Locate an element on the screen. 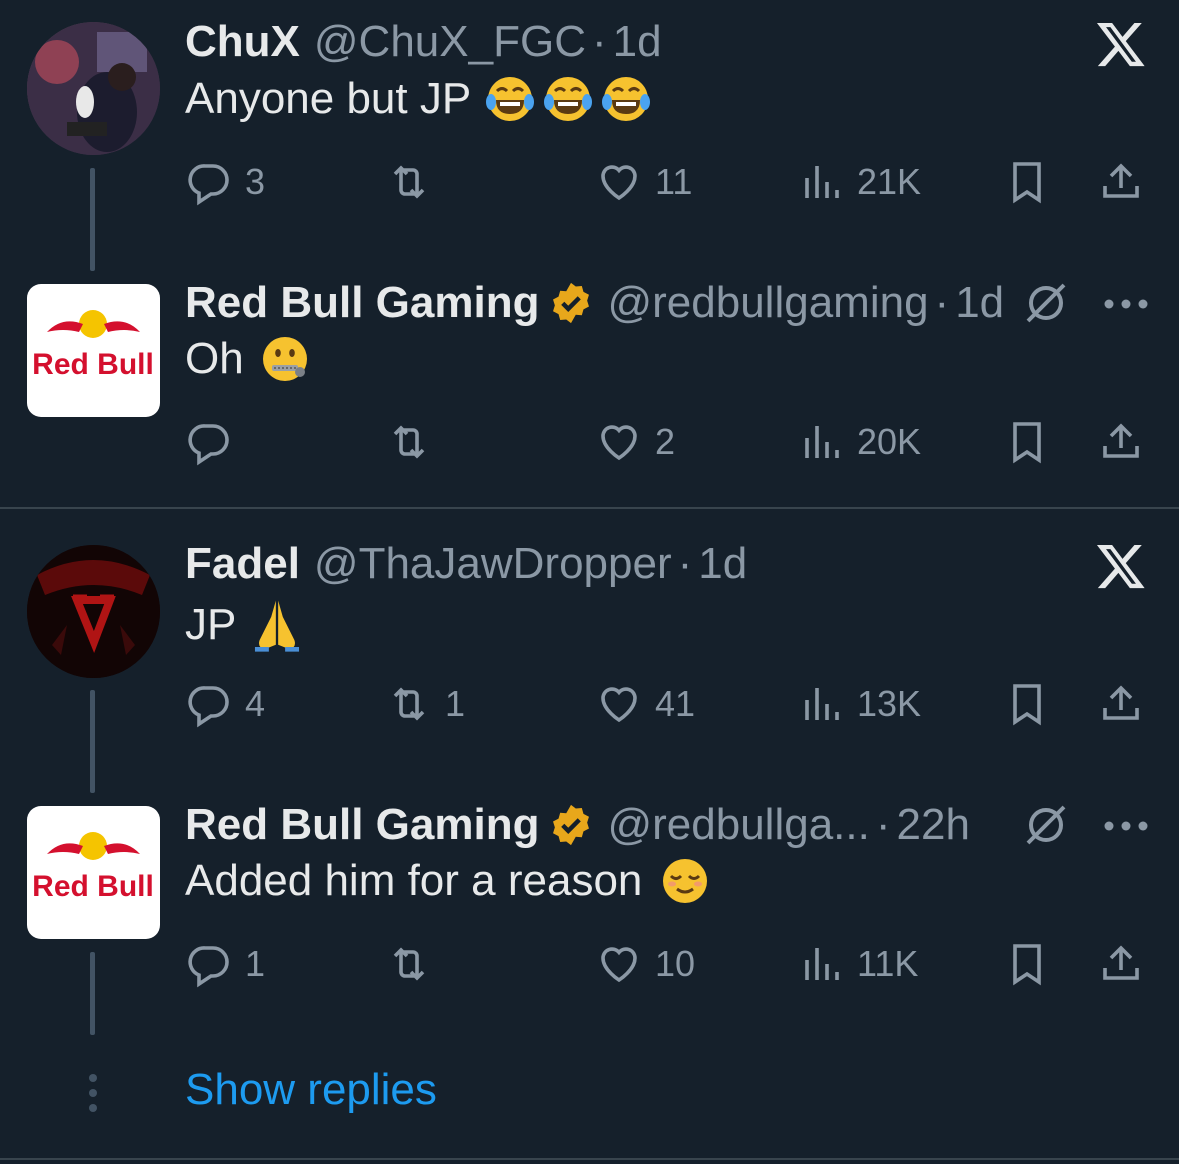 Image resolution: width=1179 pixels, height=1164 pixels. views-button: 21K is located at coordinates (859, 182).